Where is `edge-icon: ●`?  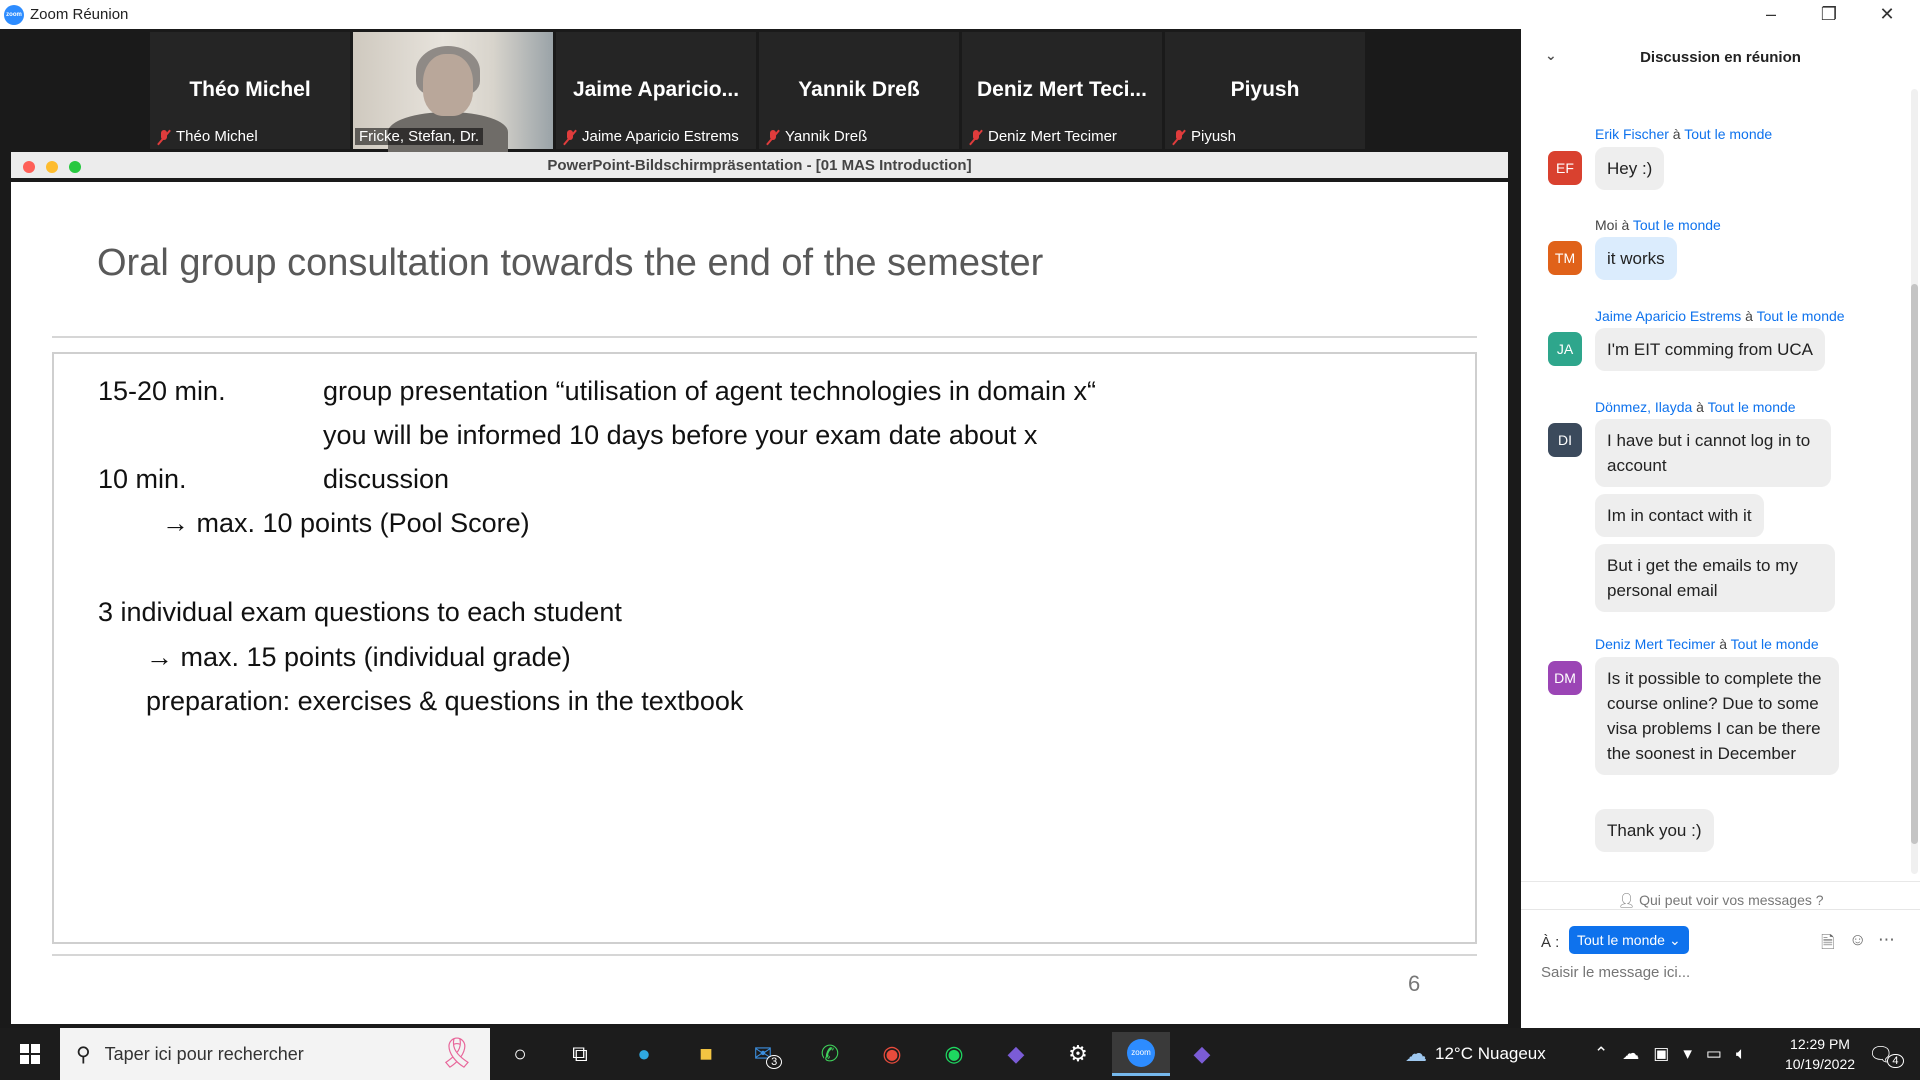 edge-icon: ● is located at coordinates (644, 1054).